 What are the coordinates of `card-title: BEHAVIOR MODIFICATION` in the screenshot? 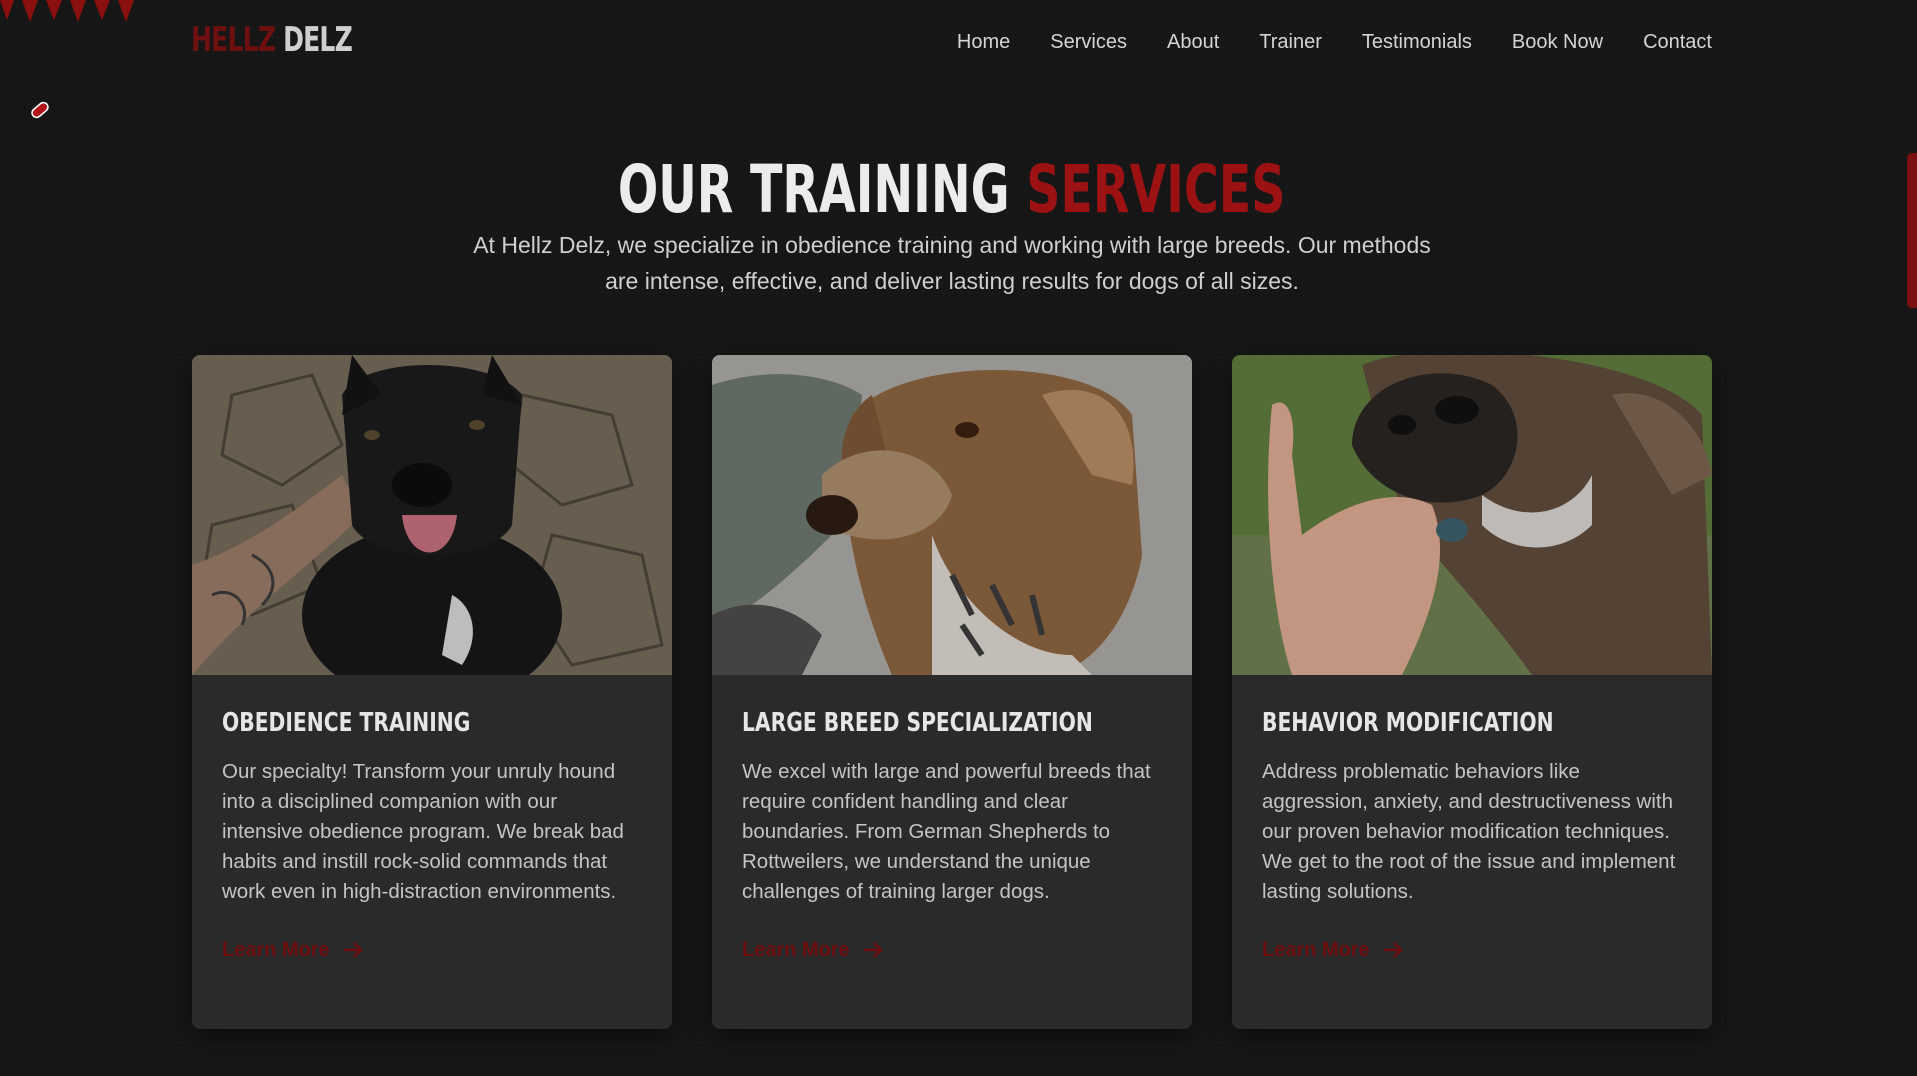 It's located at (1408, 723).